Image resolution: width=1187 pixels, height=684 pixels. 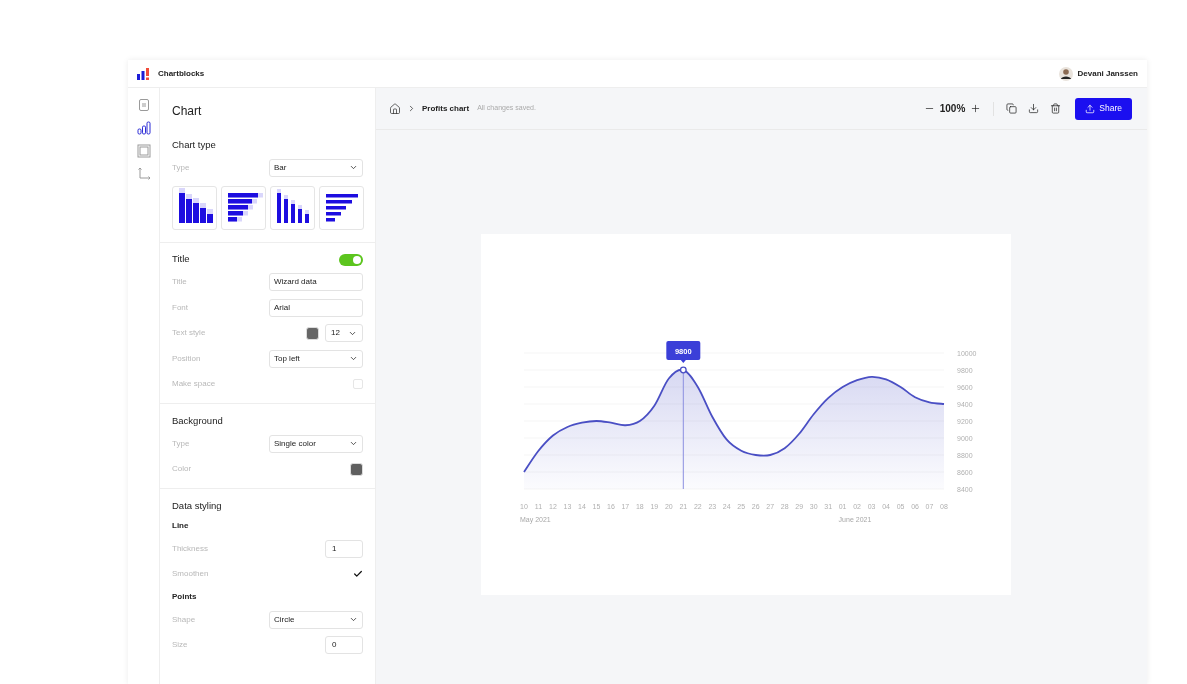 What do you see at coordinates (180, 526) in the screenshot?
I see `subsection-heading: Line` at bounding box center [180, 526].